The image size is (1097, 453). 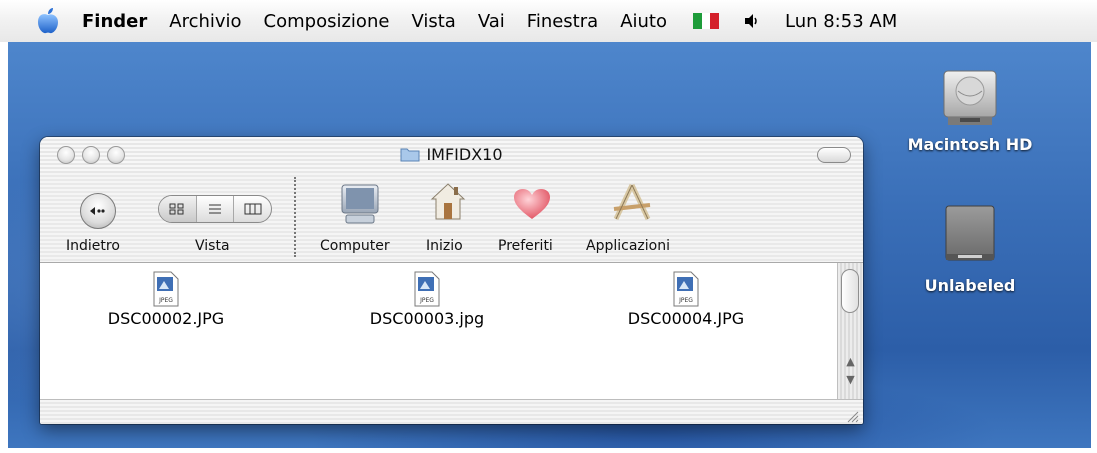 I want to click on apple-menu-icon, so click(x=48, y=21).